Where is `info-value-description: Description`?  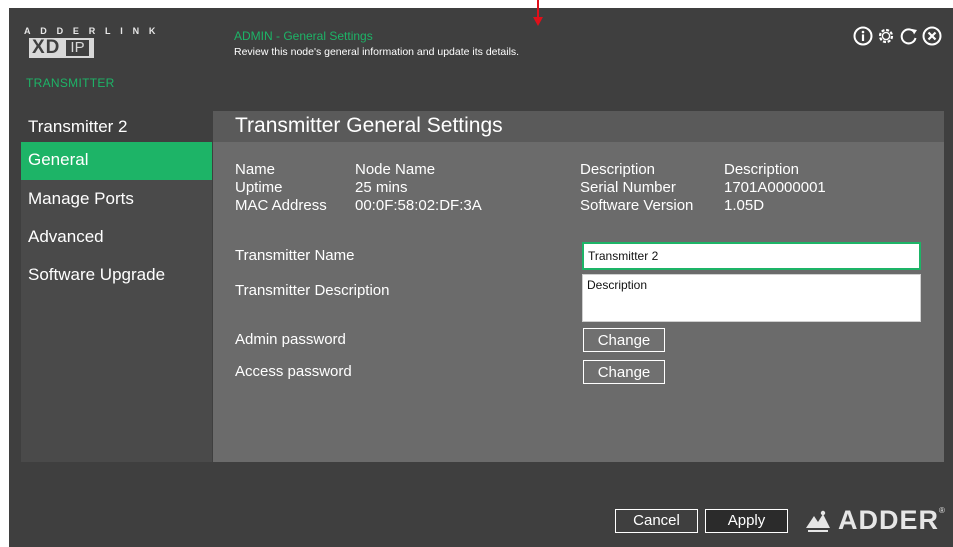 info-value-description: Description is located at coordinates (762, 169).